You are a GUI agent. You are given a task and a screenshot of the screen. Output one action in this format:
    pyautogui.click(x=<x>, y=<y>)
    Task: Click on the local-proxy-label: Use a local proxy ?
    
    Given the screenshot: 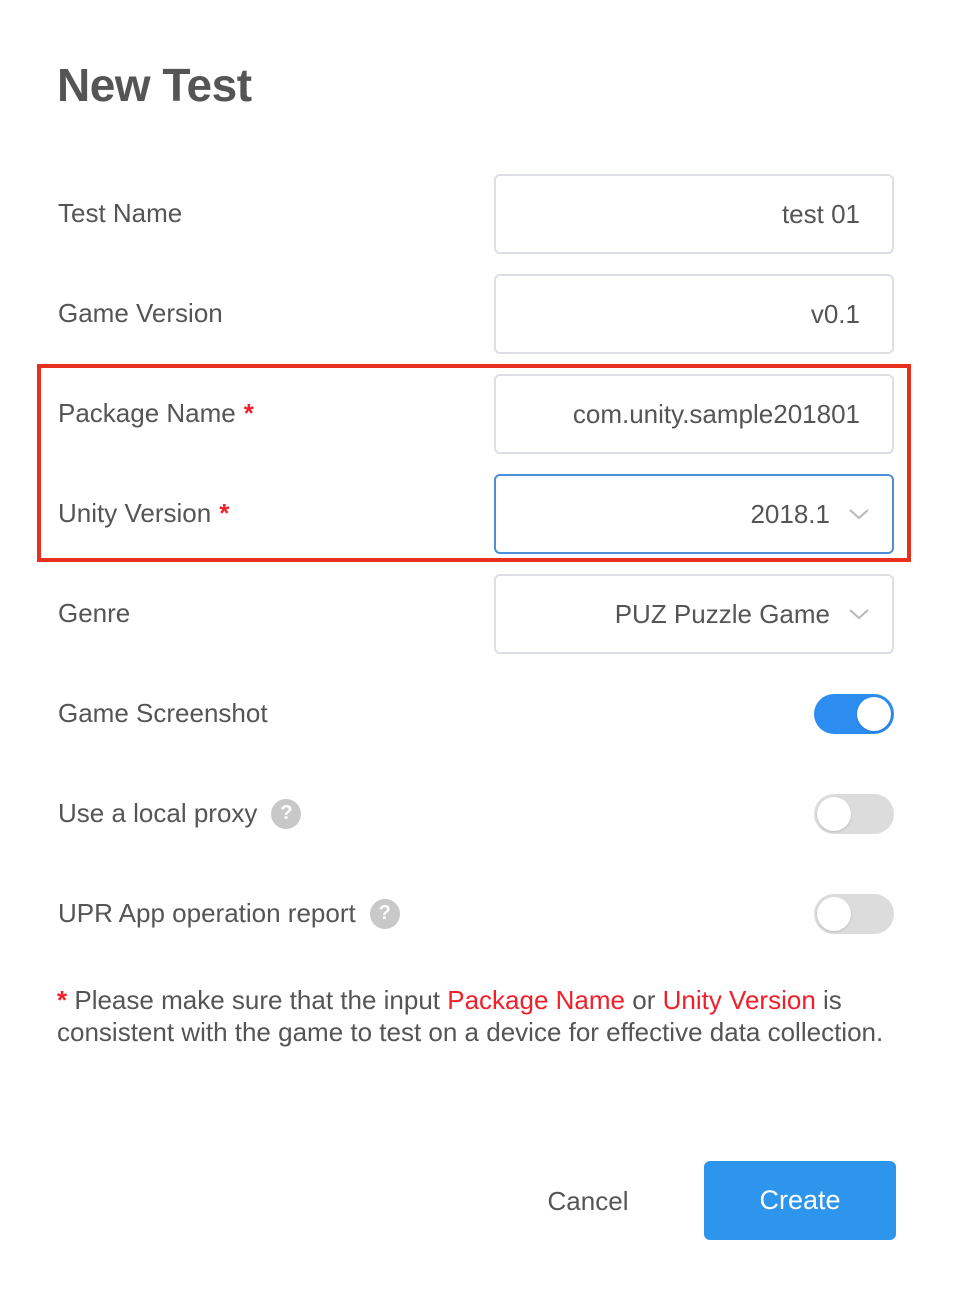 What is the action you would take?
    pyautogui.click(x=180, y=813)
    